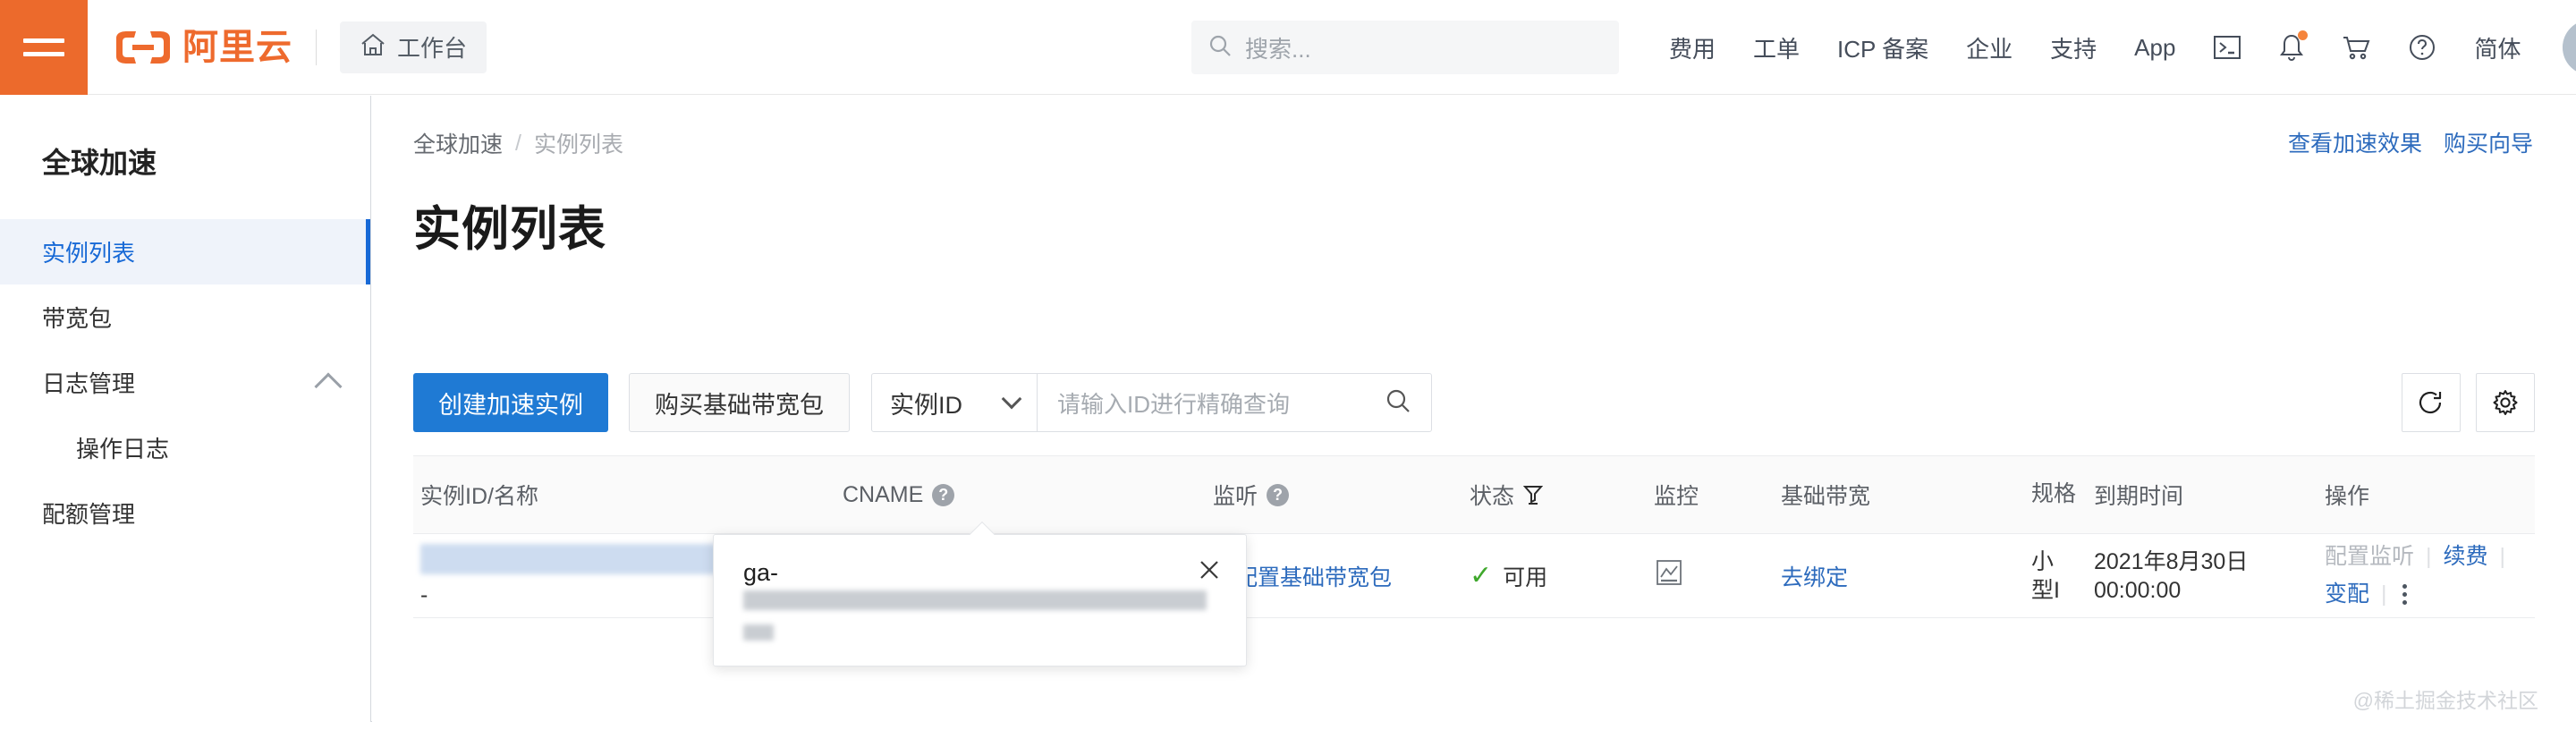  Describe the element at coordinates (591, 558) in the screenshot. I see `instance-id-redacted` at that location.